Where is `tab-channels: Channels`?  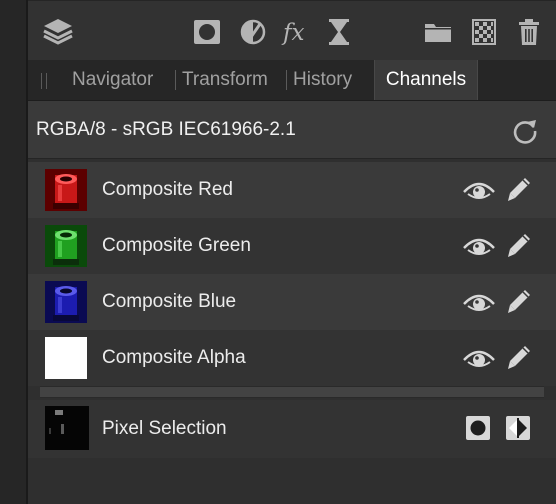
tab-channels: Channels is located at coordinates (426, 80).